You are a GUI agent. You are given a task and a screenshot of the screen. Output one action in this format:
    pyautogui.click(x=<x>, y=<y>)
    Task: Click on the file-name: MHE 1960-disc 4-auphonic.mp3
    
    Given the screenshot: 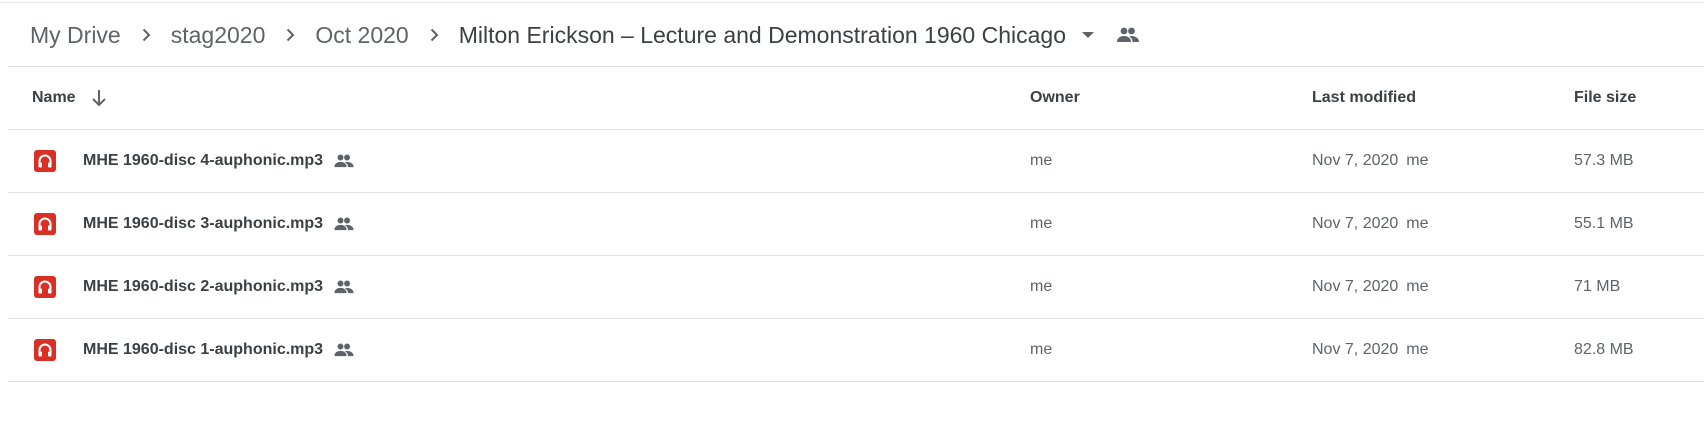 What is the action you would take?
    pyautogui.click(x=203, y=160)
    